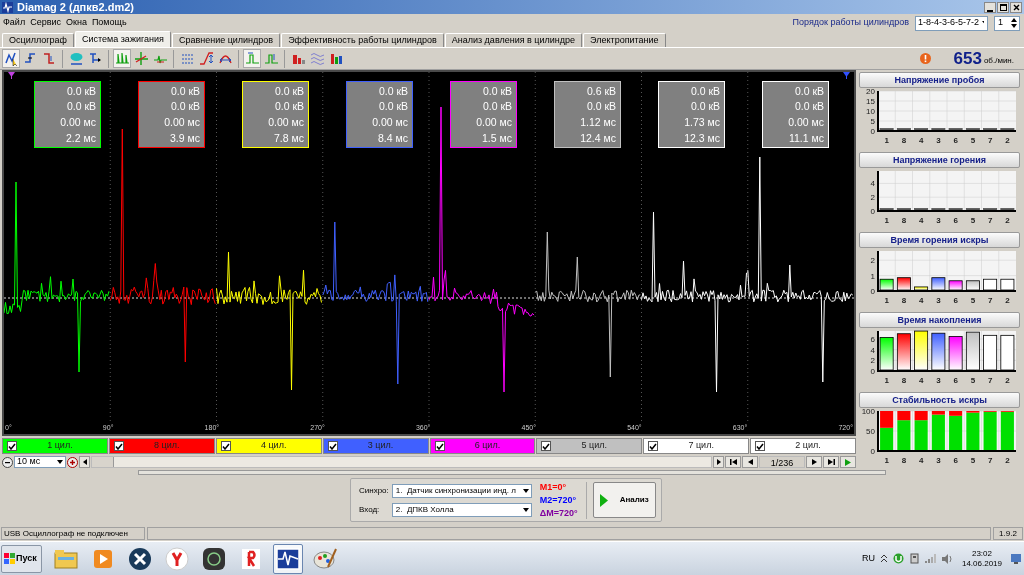  I want to click on axis-tick-label: 2, so click(1007, 300).